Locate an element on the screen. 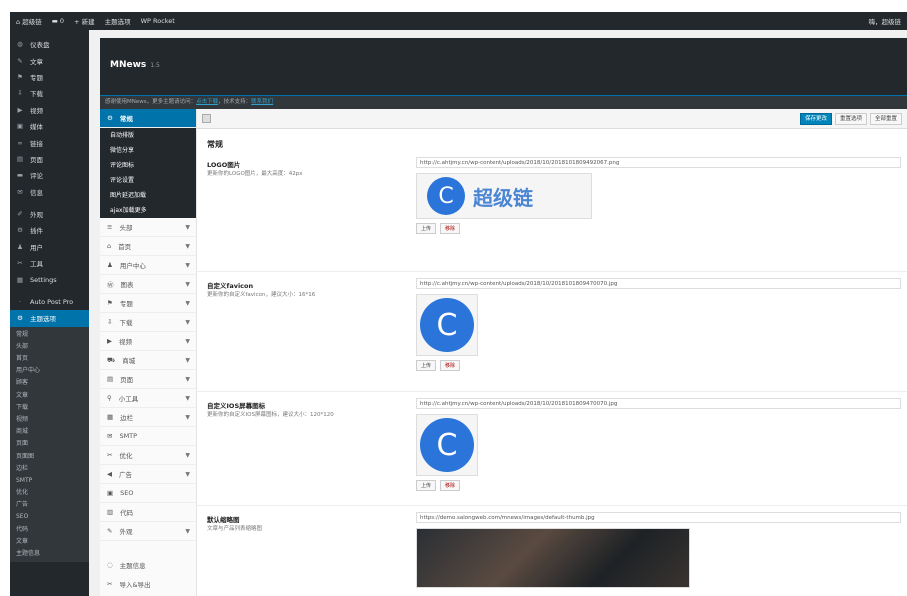  sidebar-item: ▣ 媒体 is located at coordinates (49, 126).